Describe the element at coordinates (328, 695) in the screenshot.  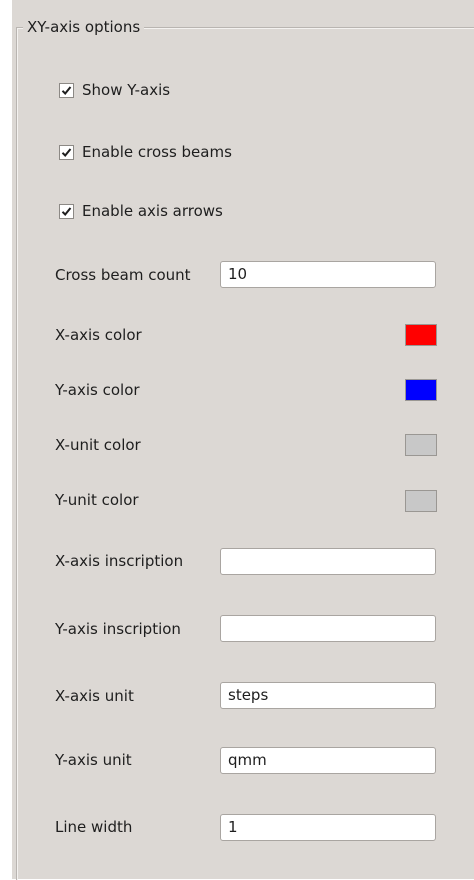
I see `x-axis-unit-input: steps` at that location.